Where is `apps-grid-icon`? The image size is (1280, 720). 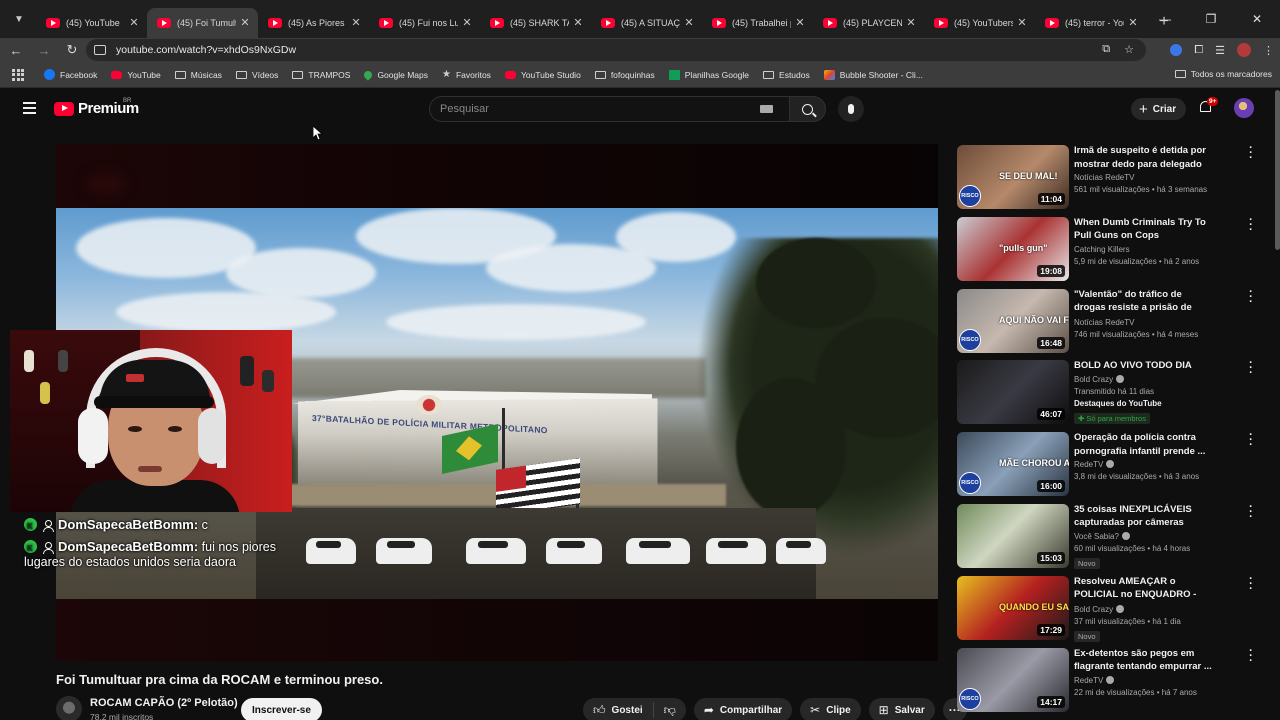 apps-grid-icon is located at coordinates (18, 75).